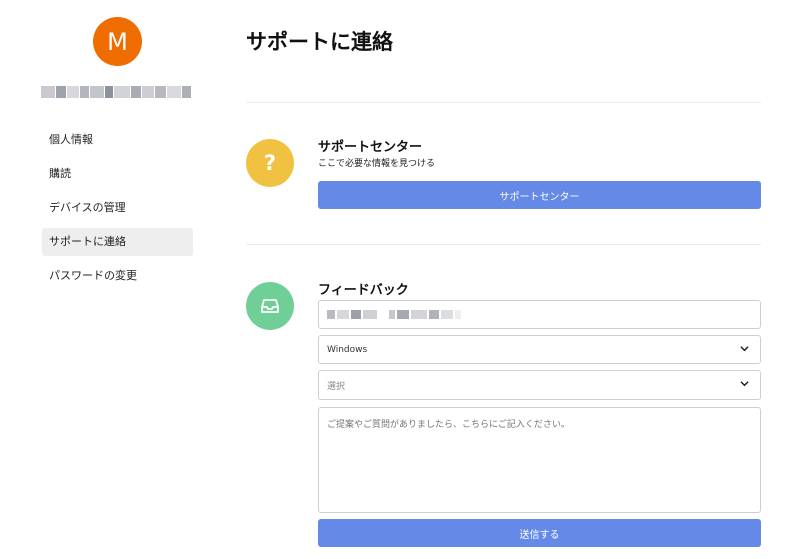  Describe the element at coordinates (539, 314) in the screenshot. I see `email-field` at that location.